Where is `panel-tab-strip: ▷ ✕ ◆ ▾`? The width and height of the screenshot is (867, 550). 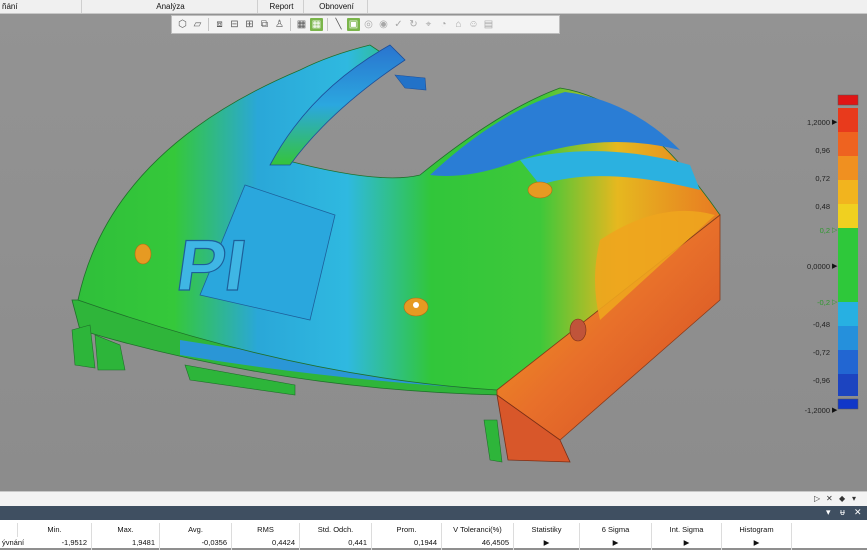
panel-tab-strip: ▷ ✕ ◆ ▾ is located at coordinates (433, 498).